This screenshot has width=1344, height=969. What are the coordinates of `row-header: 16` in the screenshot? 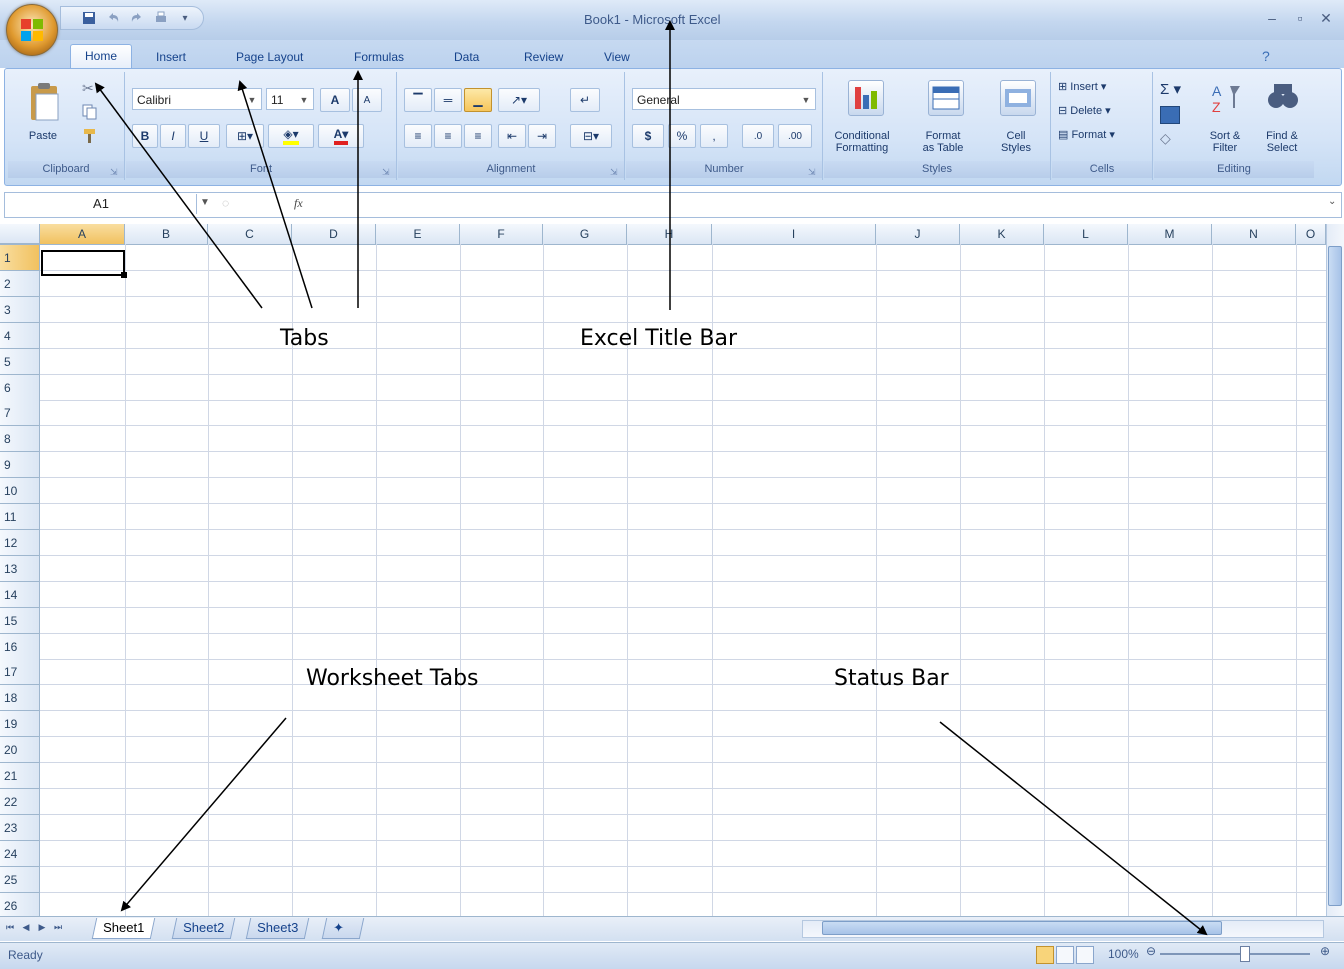 It's located at (20, 647).